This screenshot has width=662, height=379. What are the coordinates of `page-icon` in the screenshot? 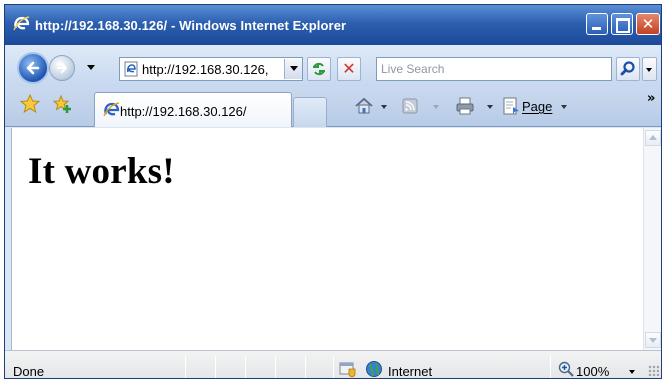 It's located at (131, 69).